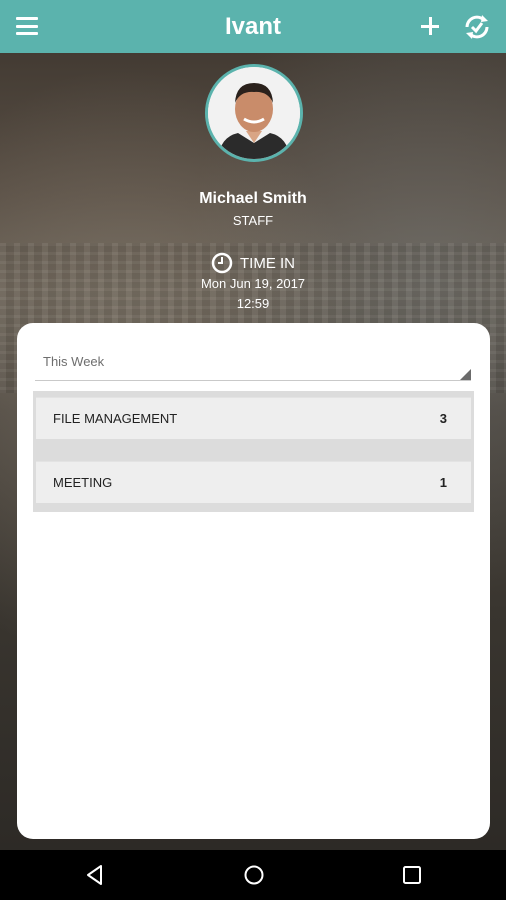 This screenshot has width=506, height=900. What do you see at coordinates (74, 361) in the screenshot?
I see `period-dropdown-value: This Week` at bounding box center [74, 361].